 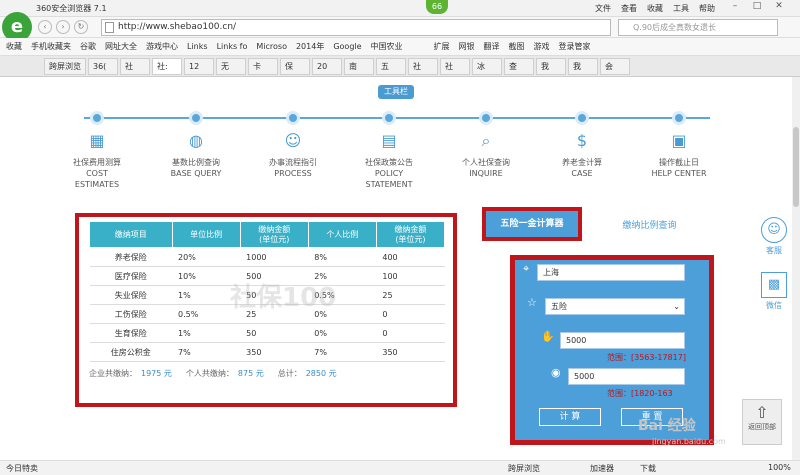 I want to click on customer-service-icon: ☺, so click(x=774, y=230).